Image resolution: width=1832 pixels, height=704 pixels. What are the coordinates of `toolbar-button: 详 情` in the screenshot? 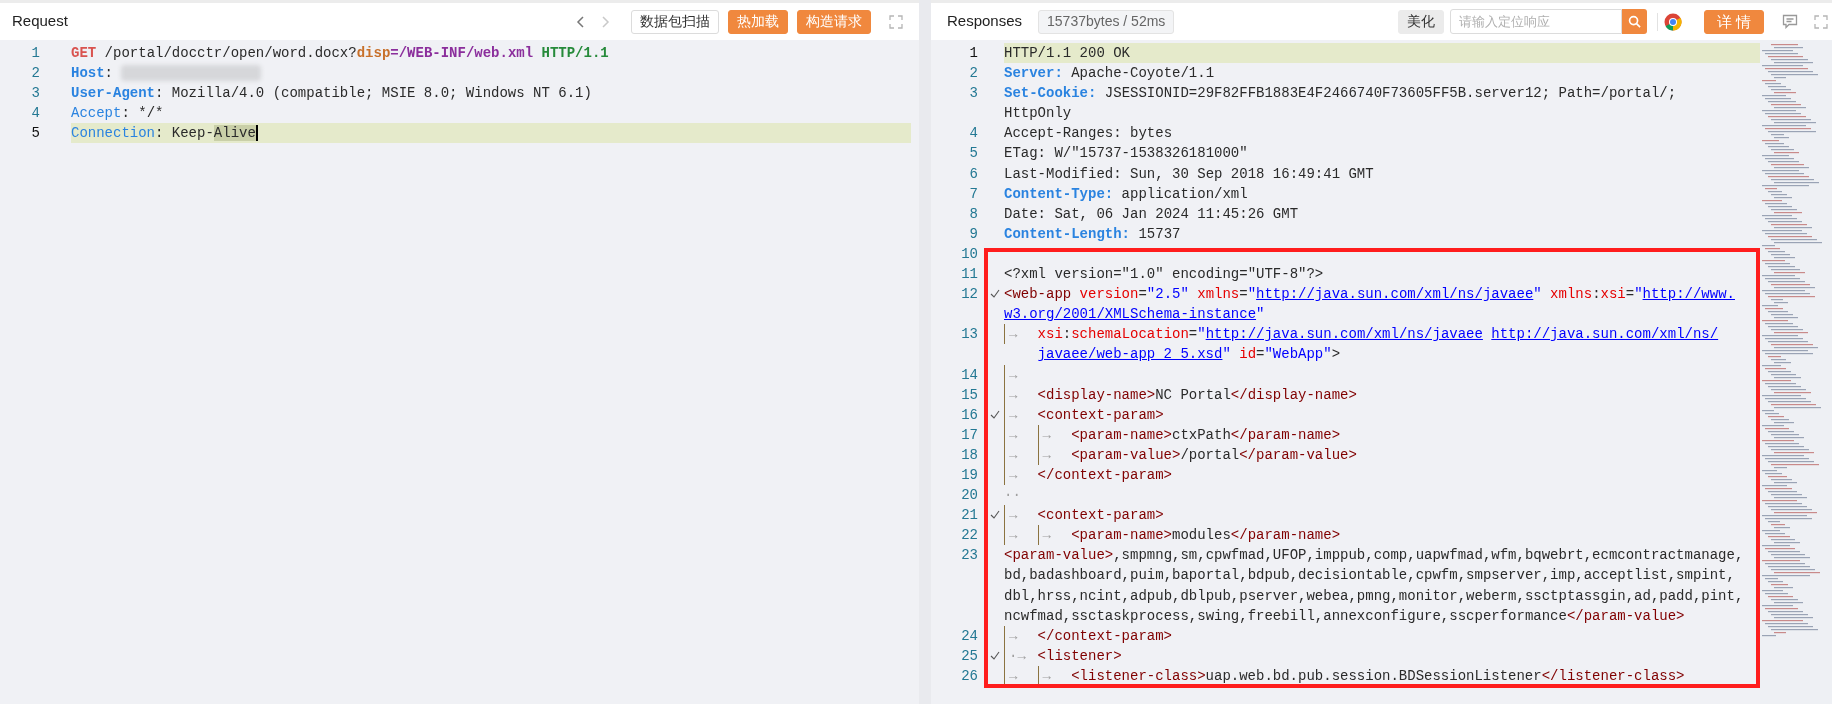 It's located at (1733, 21).